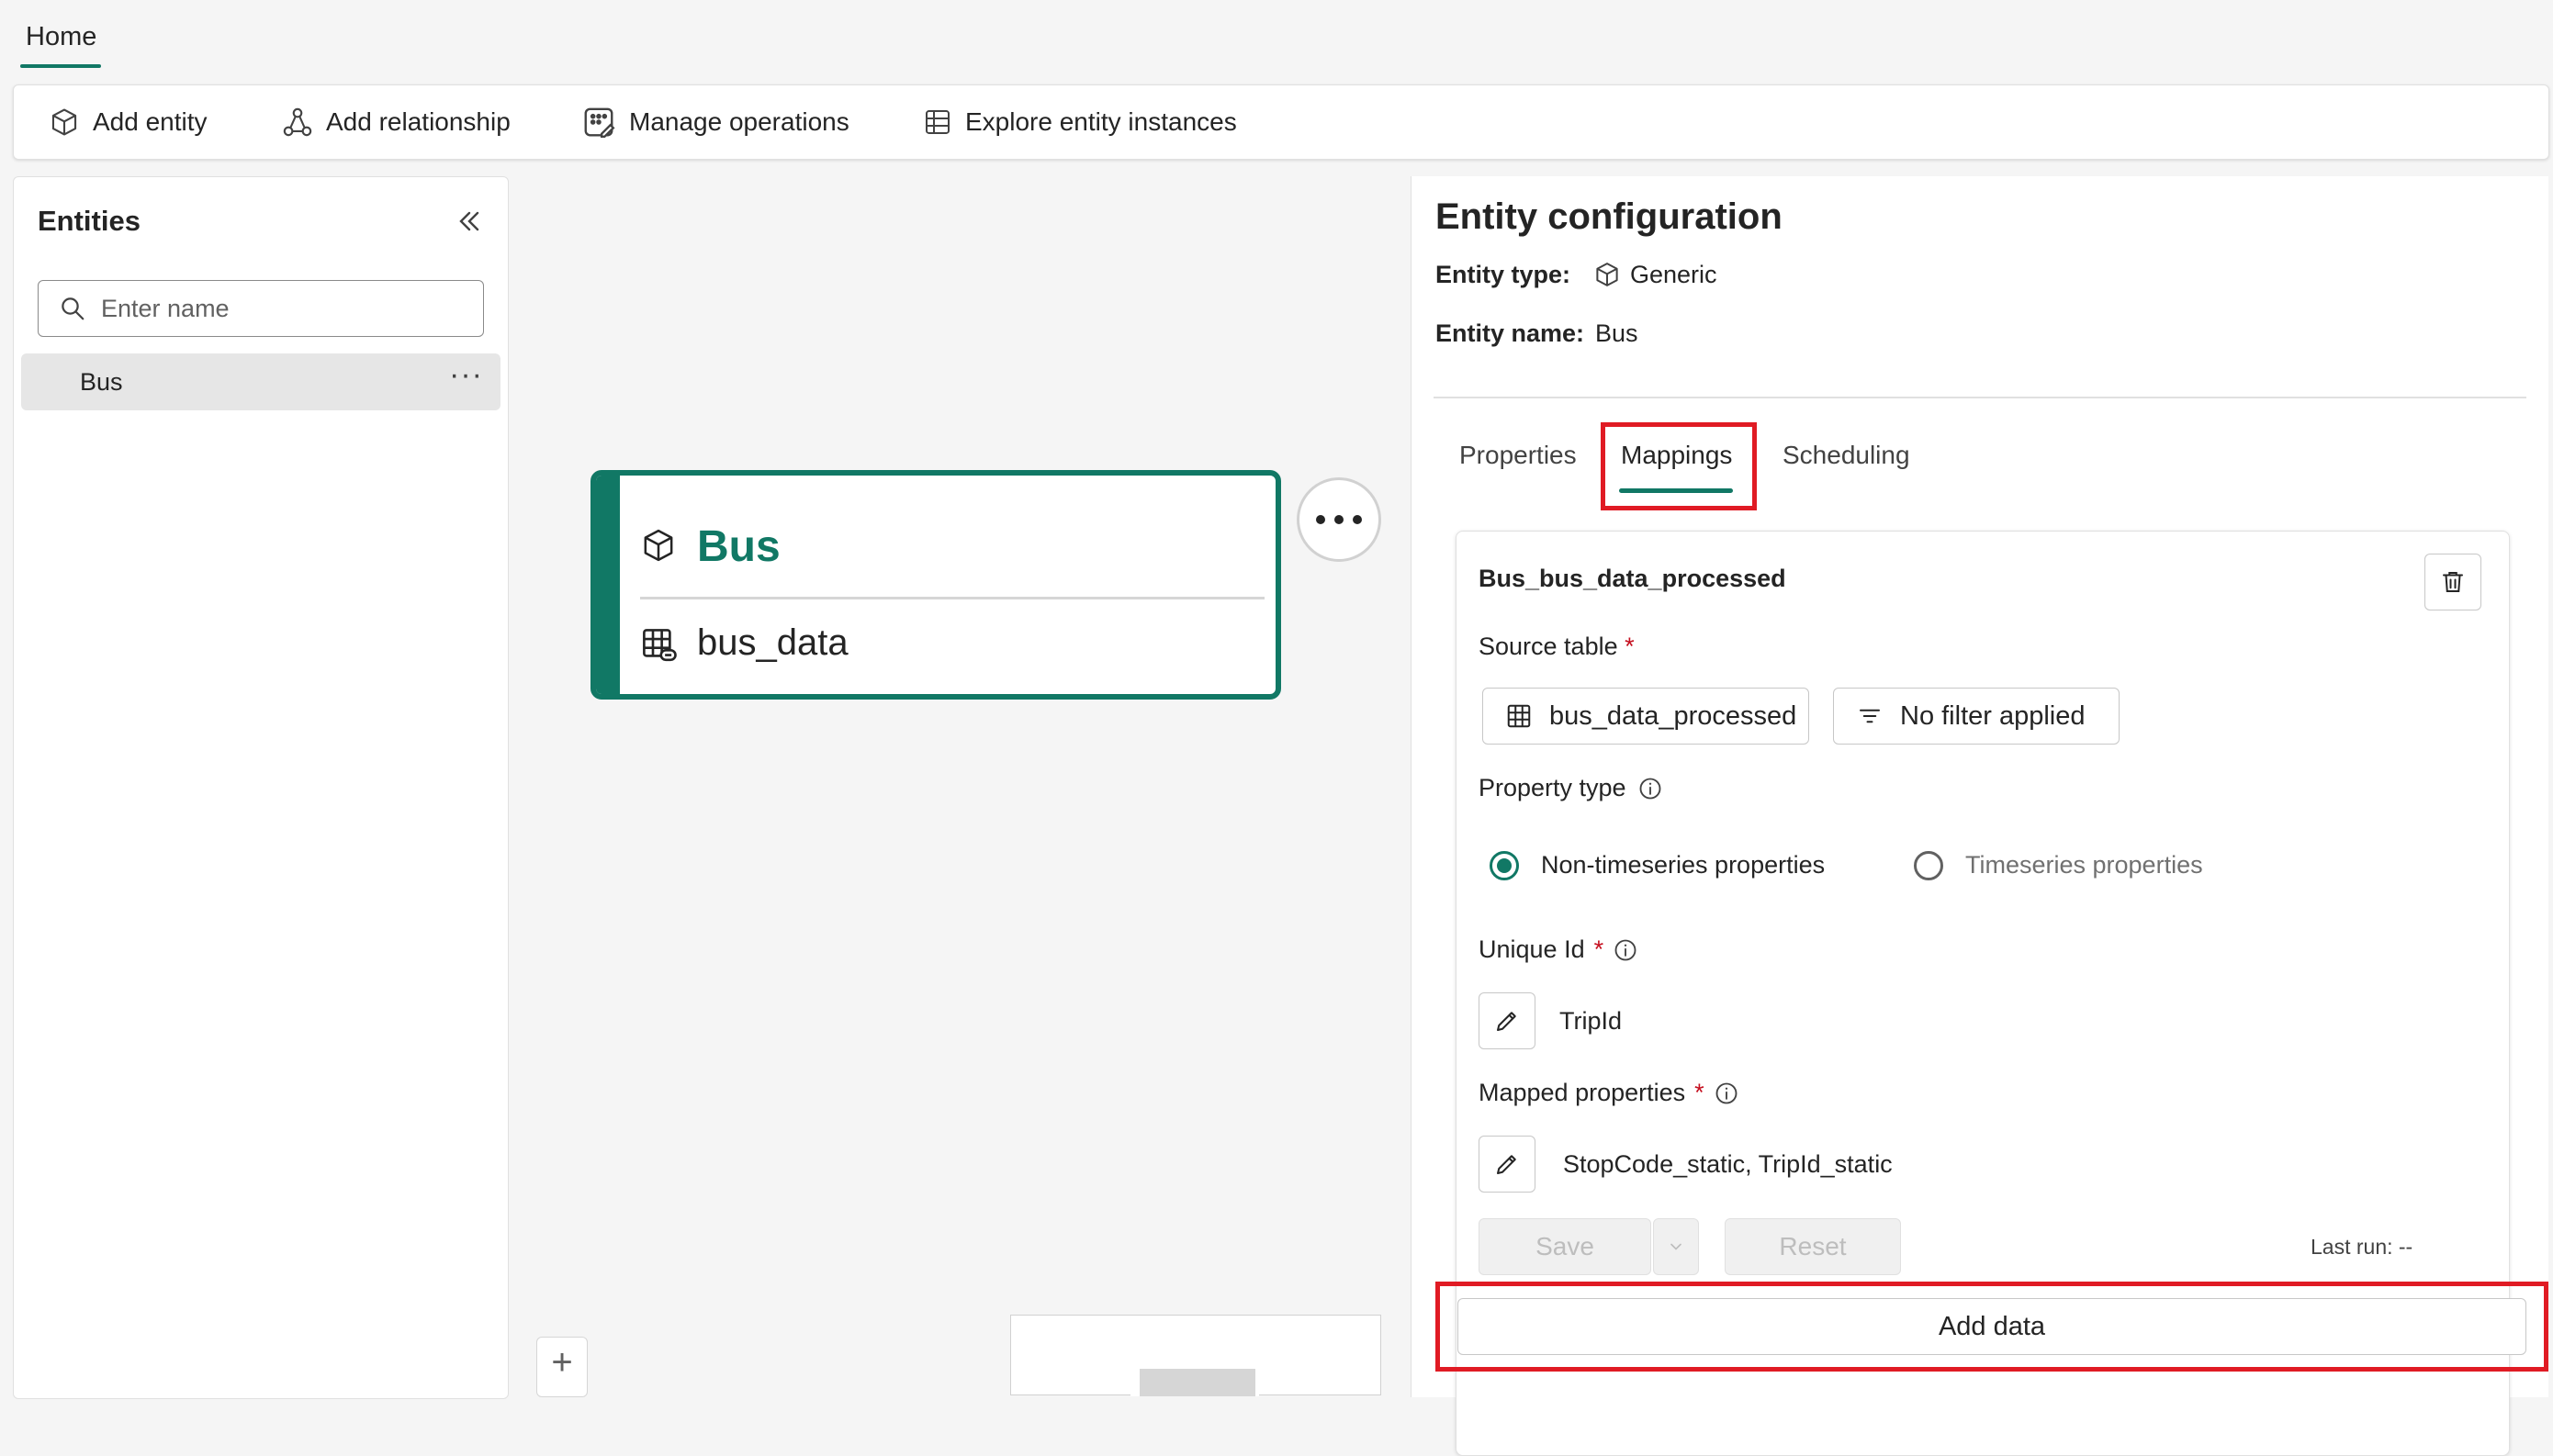  Describe the element at coordinates (2084, 865) in the screenshot. I see `radio-timeseries-label: Timeseries properties` at that location.